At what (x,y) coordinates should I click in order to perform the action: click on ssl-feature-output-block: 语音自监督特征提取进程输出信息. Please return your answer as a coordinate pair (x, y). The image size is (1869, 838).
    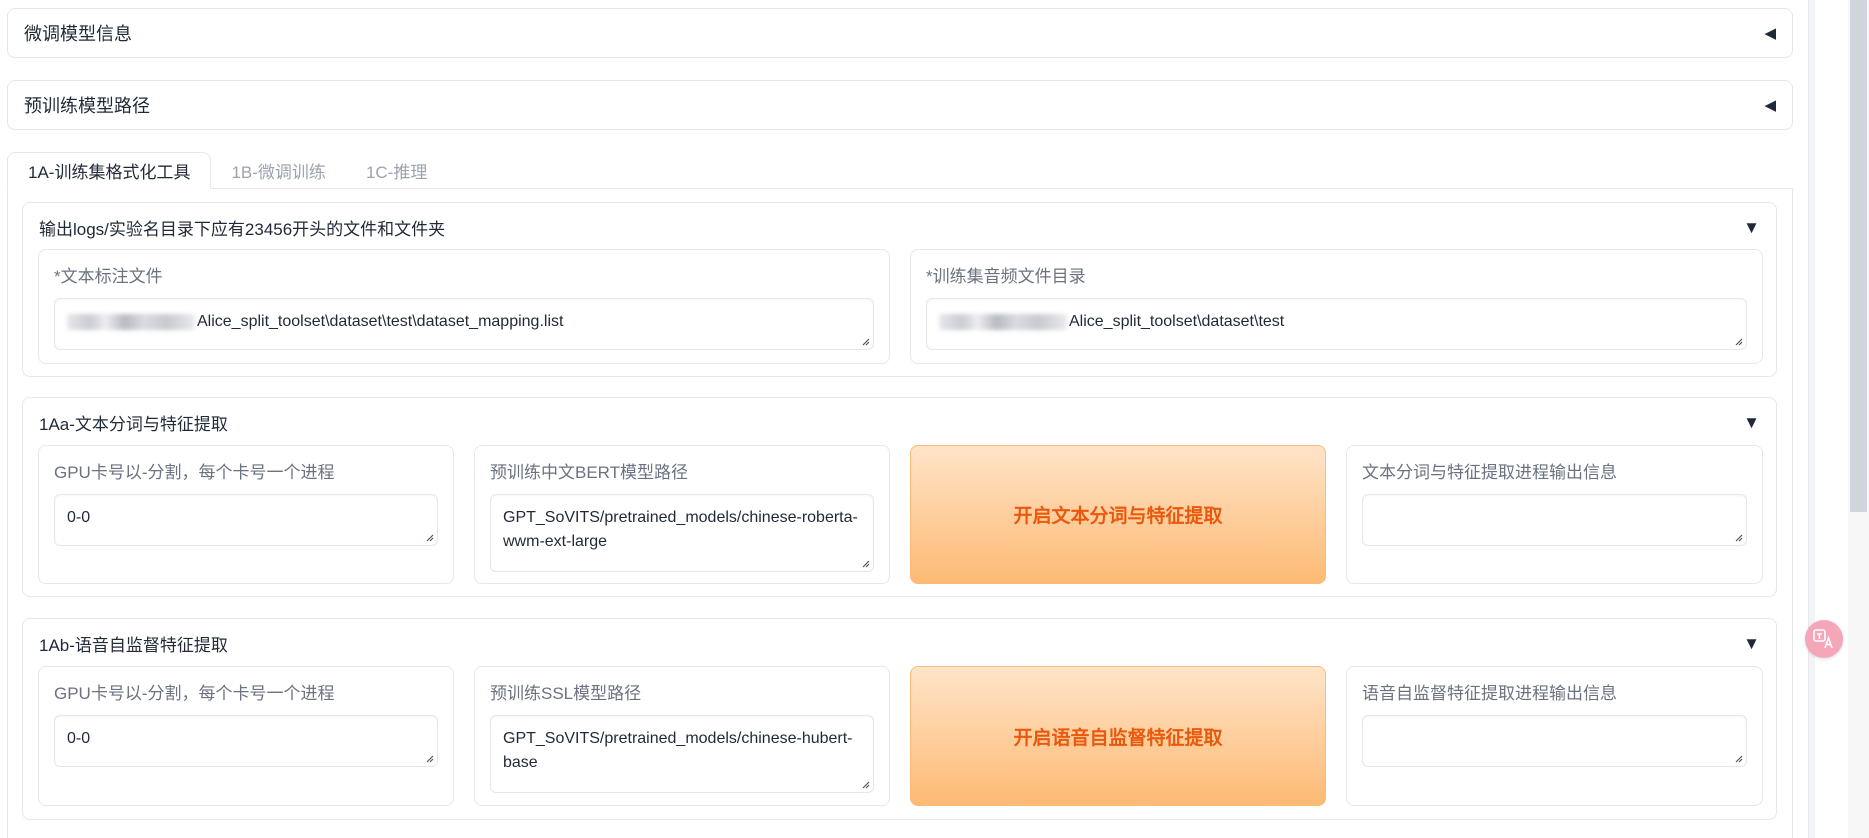
    Looking at the image, I should click on (1554, 736).